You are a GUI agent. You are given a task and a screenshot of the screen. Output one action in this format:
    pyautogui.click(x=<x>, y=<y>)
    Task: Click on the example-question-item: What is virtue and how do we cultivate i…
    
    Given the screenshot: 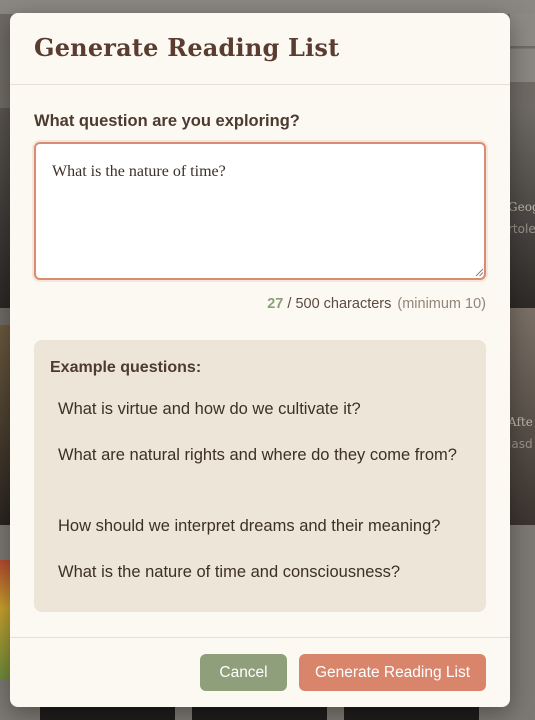 What is the action you would take?
    pyautogui.click(x=258, y=409)
    